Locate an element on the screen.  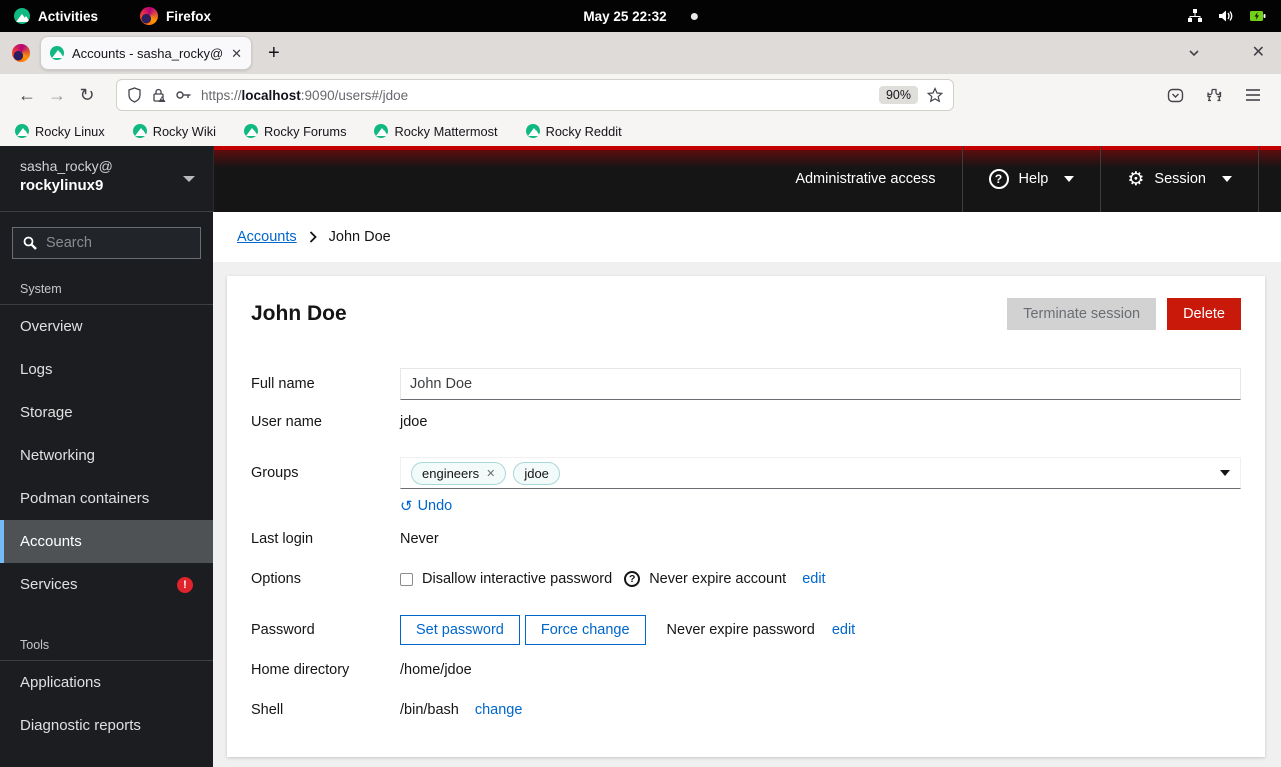
sidebar-item-podman: Podman containers is located at coordinates (106, 498).